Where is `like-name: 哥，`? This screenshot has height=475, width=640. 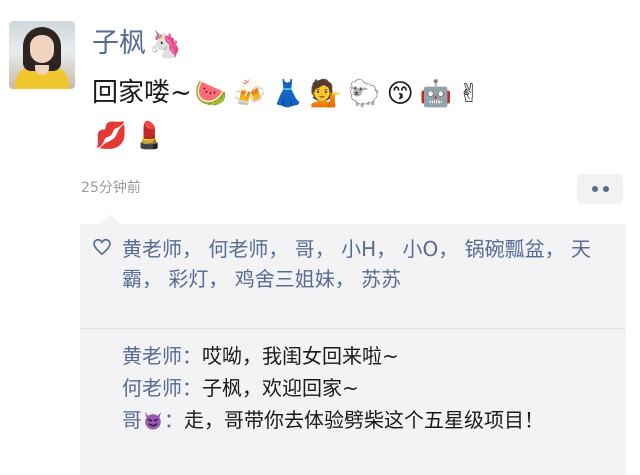 like-name: 哥， is located at coordinates (315, 249).